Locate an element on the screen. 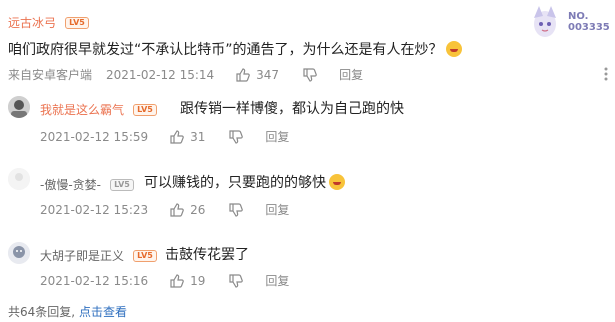 The image size is (615, 322). reply-username: -傲慢-贪婪- is located at coordinates (70, 185).